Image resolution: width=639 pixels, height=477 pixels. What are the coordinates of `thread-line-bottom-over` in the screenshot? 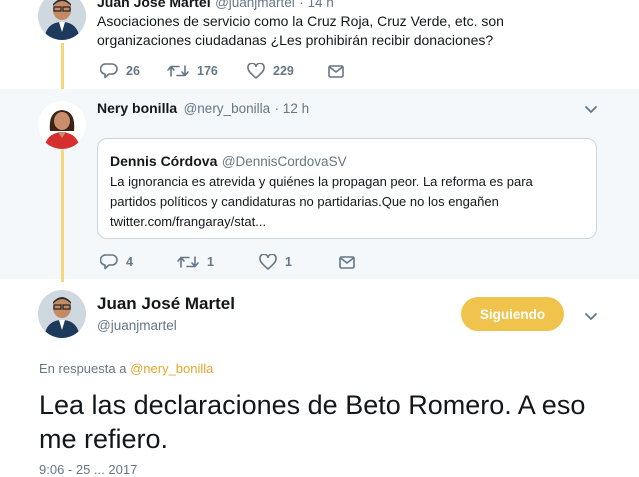 It's located at (62, 216).